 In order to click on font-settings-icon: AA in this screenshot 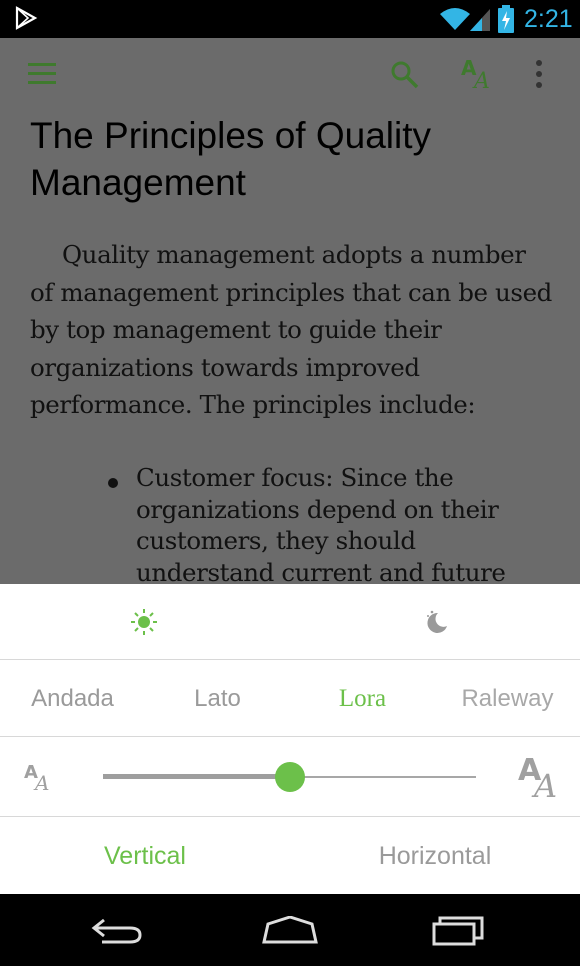, I will do `click(478, 75)`.